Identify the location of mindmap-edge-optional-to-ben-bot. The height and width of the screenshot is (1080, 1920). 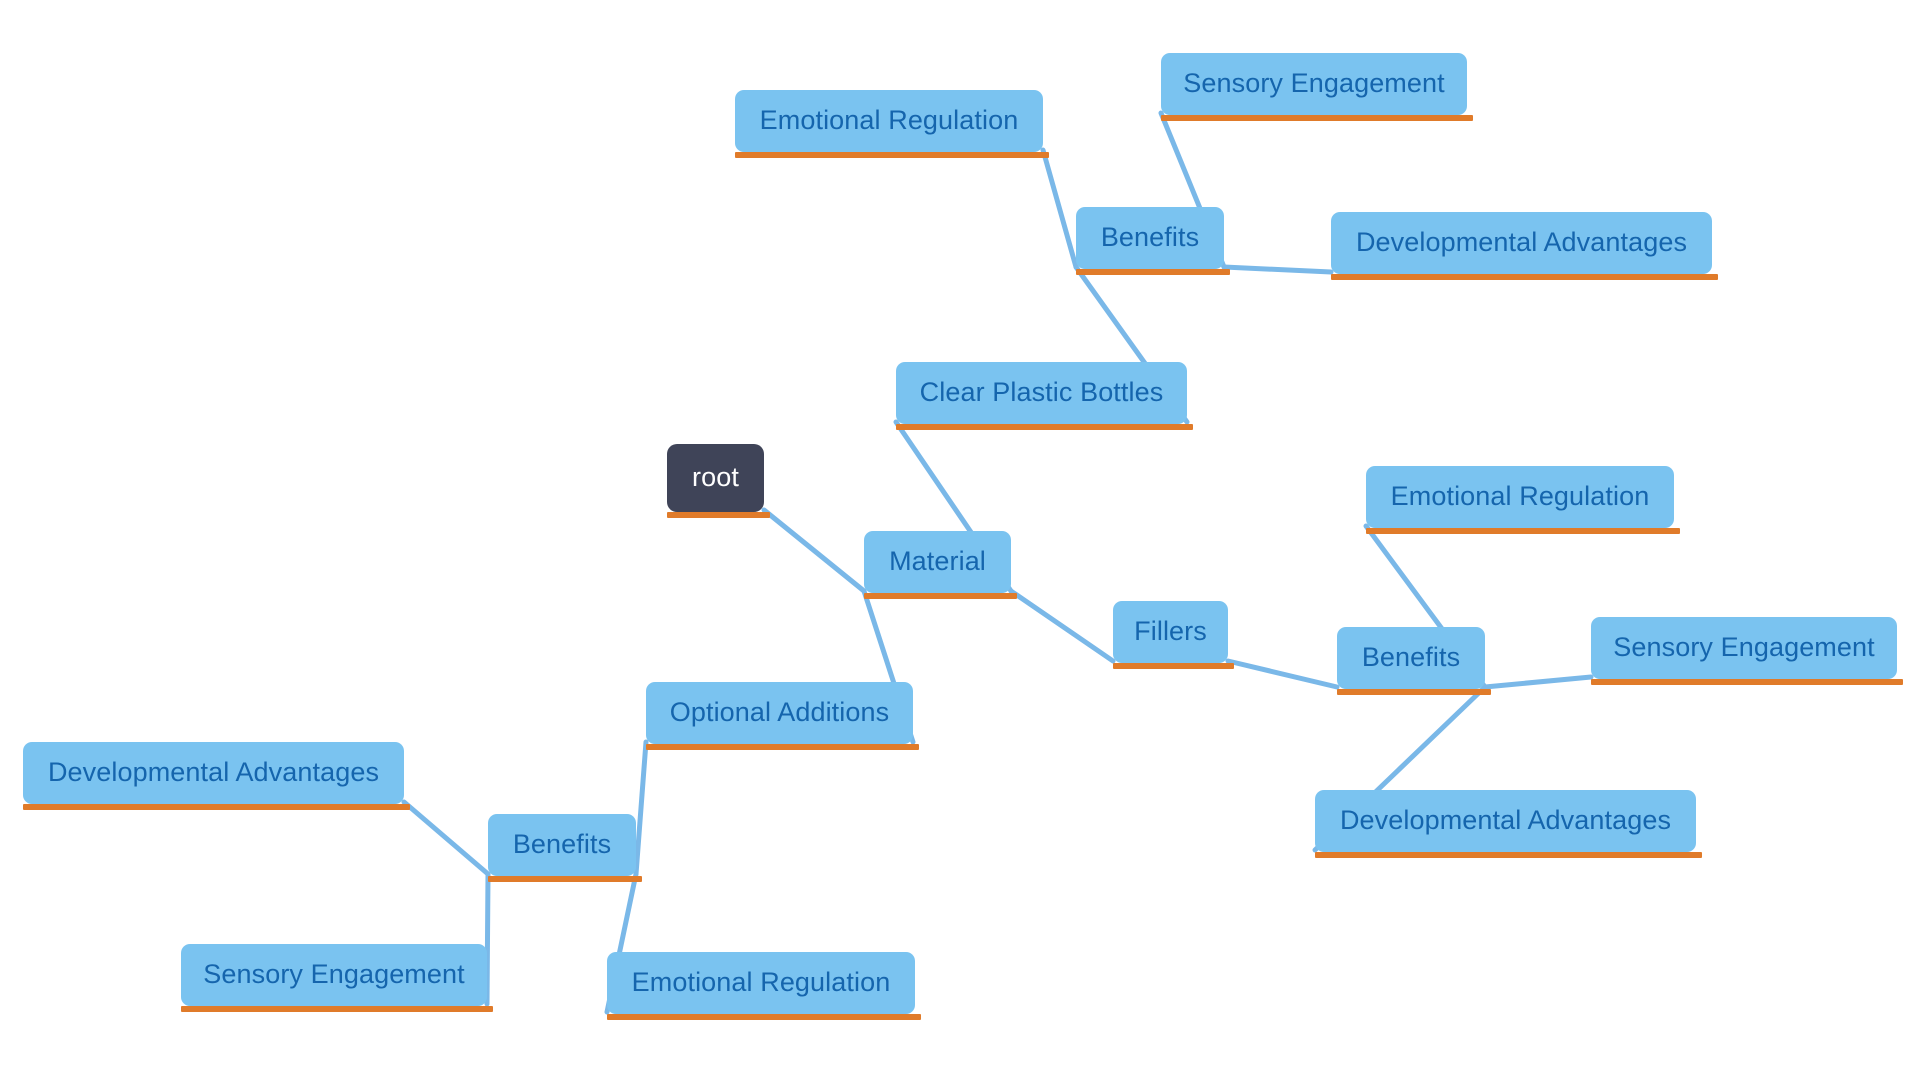
(641, 808).